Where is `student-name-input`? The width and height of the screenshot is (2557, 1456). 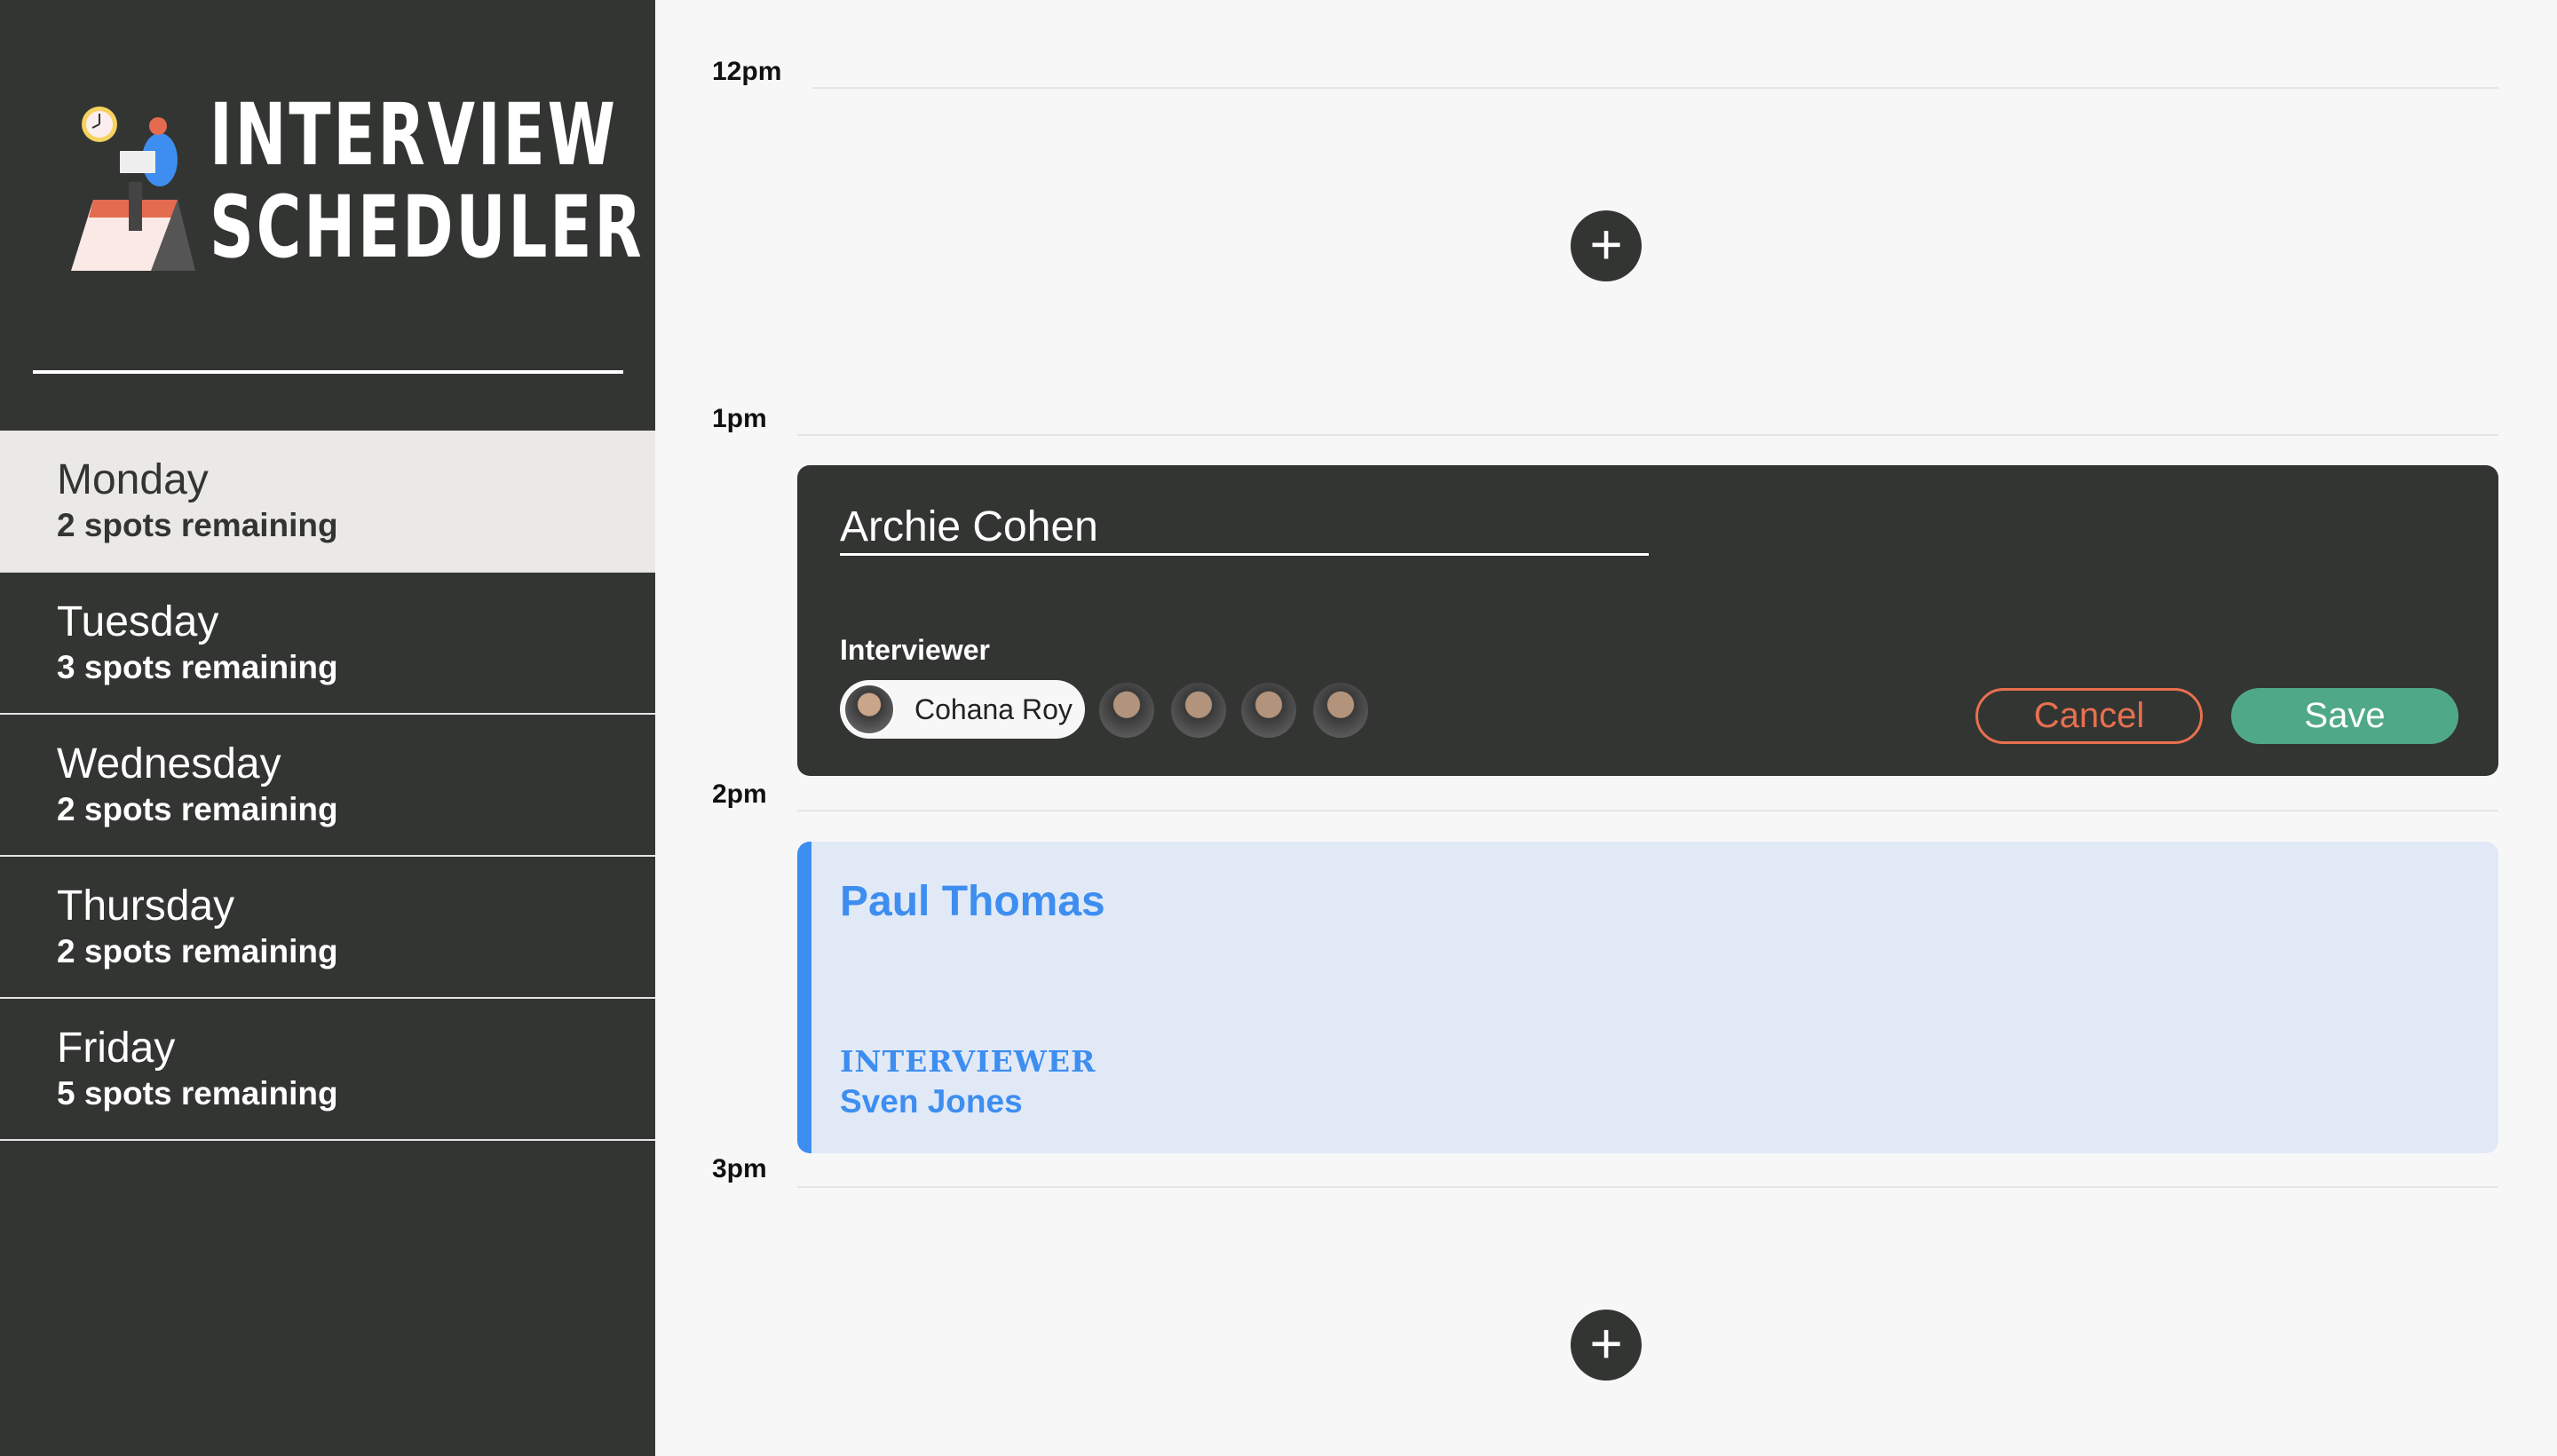
student-name-input is located at coordinates (1244, 528).